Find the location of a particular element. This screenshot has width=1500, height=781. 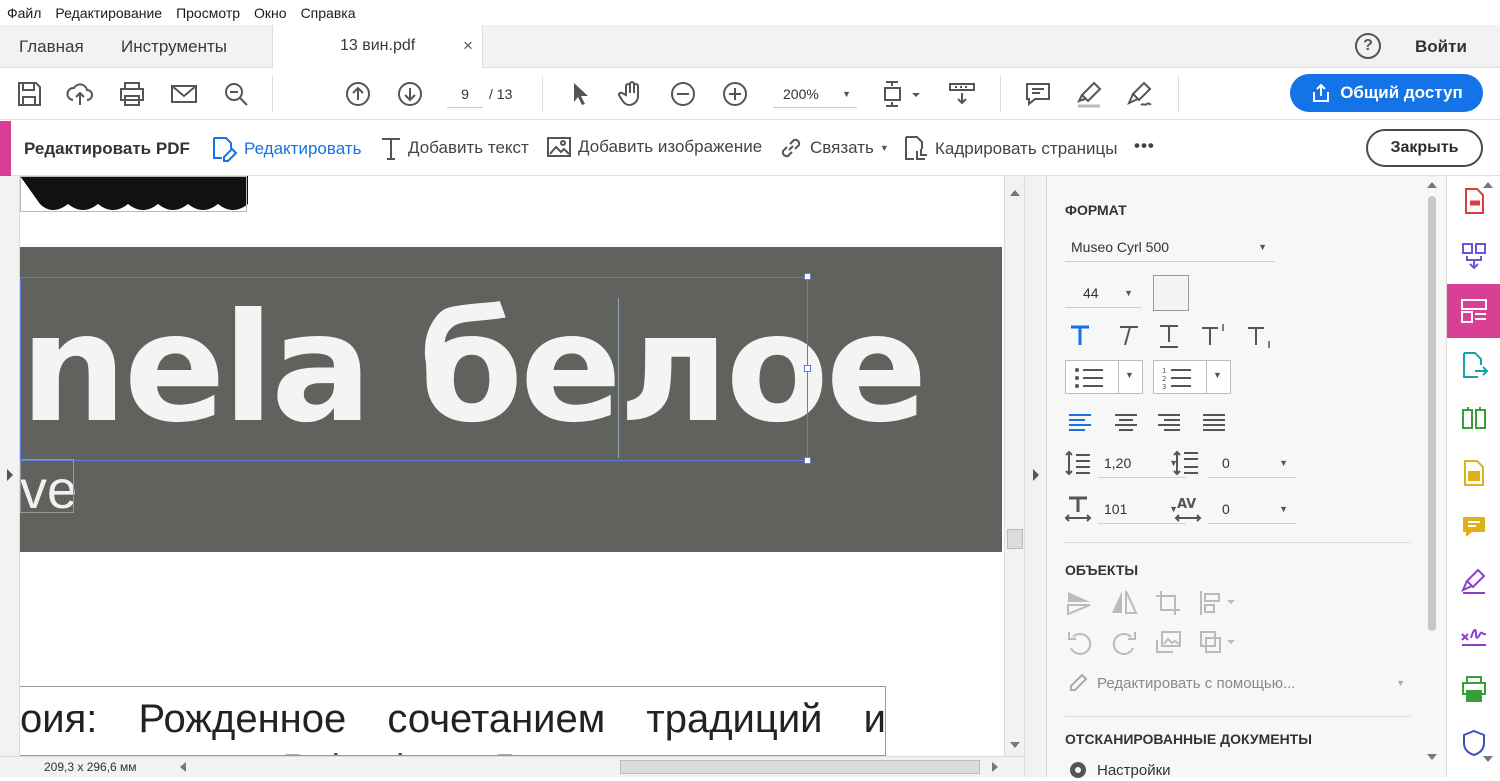

vertical-scrollbar is located at coordinates (1014, 466).